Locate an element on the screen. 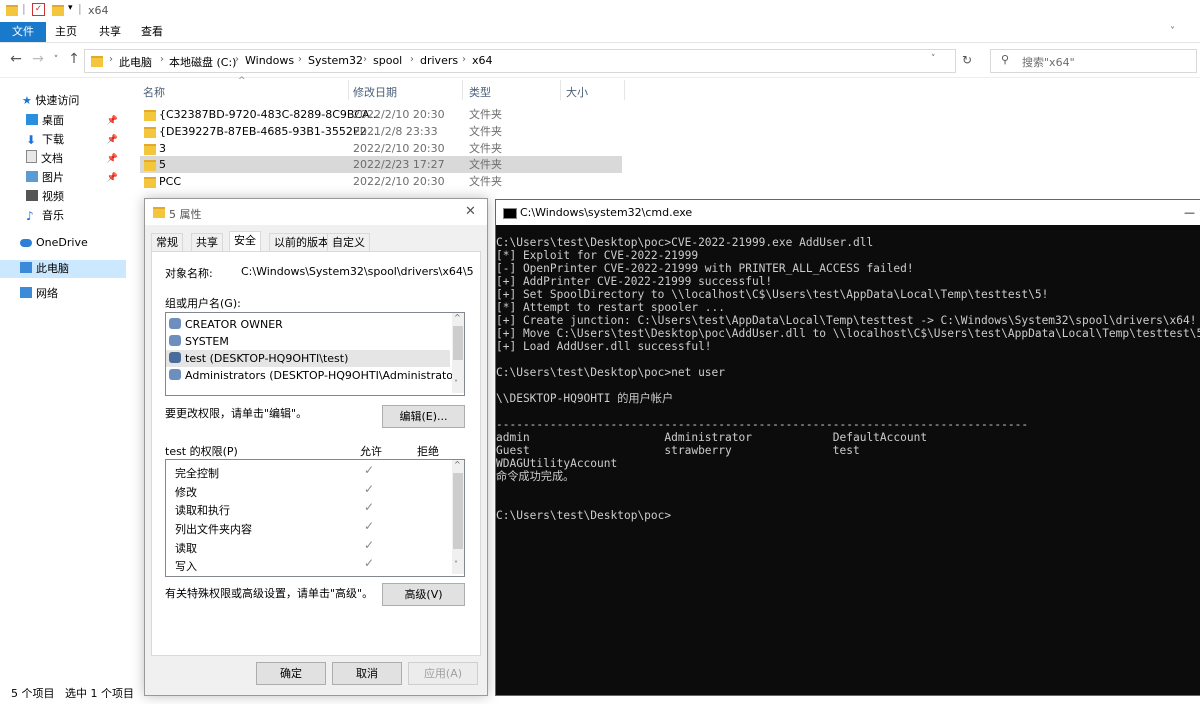 Image resolution: width=1200 pixels, height=704 pixels. refresh-icon: ↻ is located at coordinates (967, 60).